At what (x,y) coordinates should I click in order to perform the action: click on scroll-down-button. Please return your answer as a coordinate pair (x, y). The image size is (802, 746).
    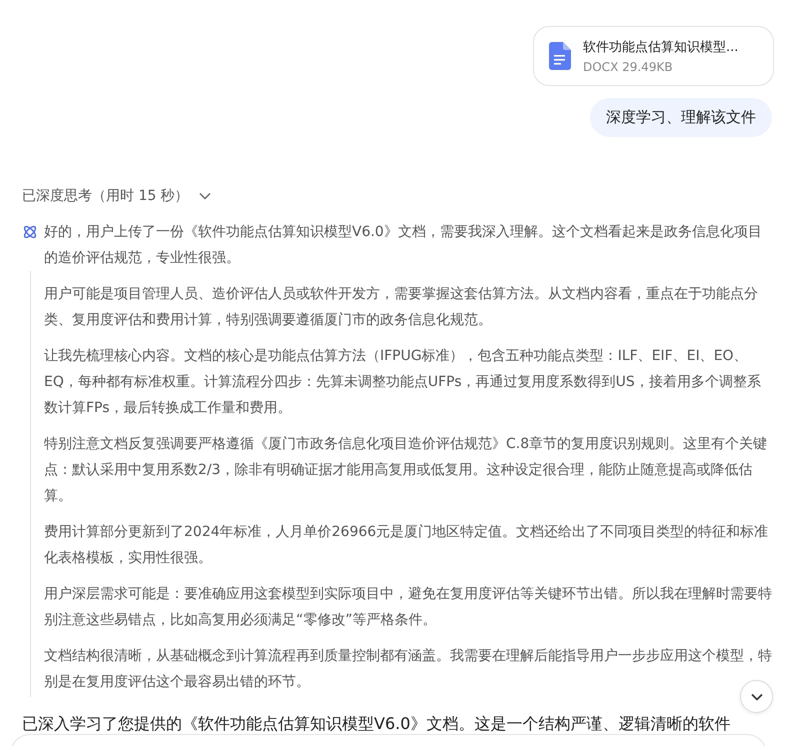
    Looking at the image, I should click on (756, 696).